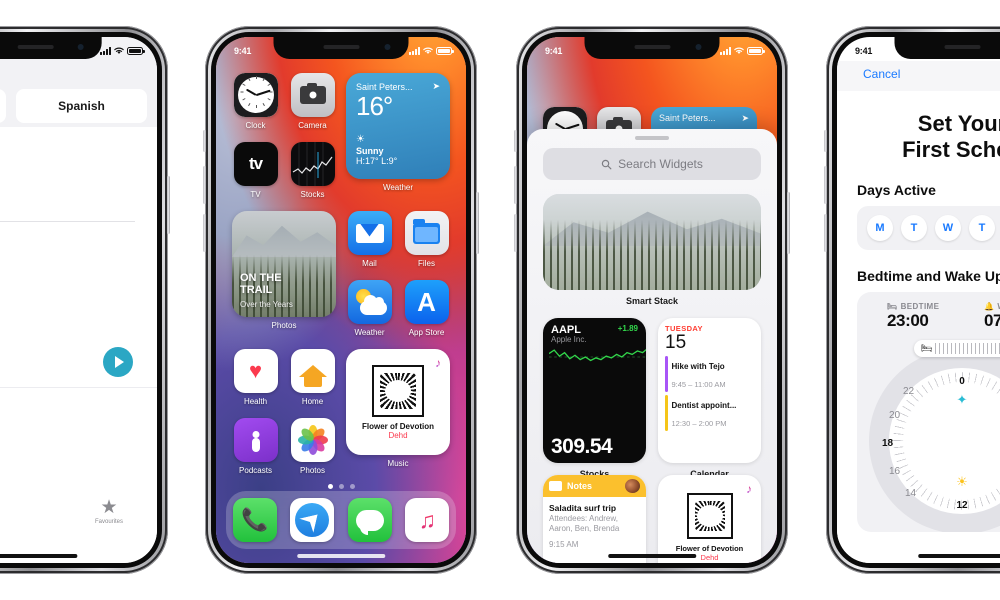  I want to click on day-toggle-wed: W, so click(948, 227).